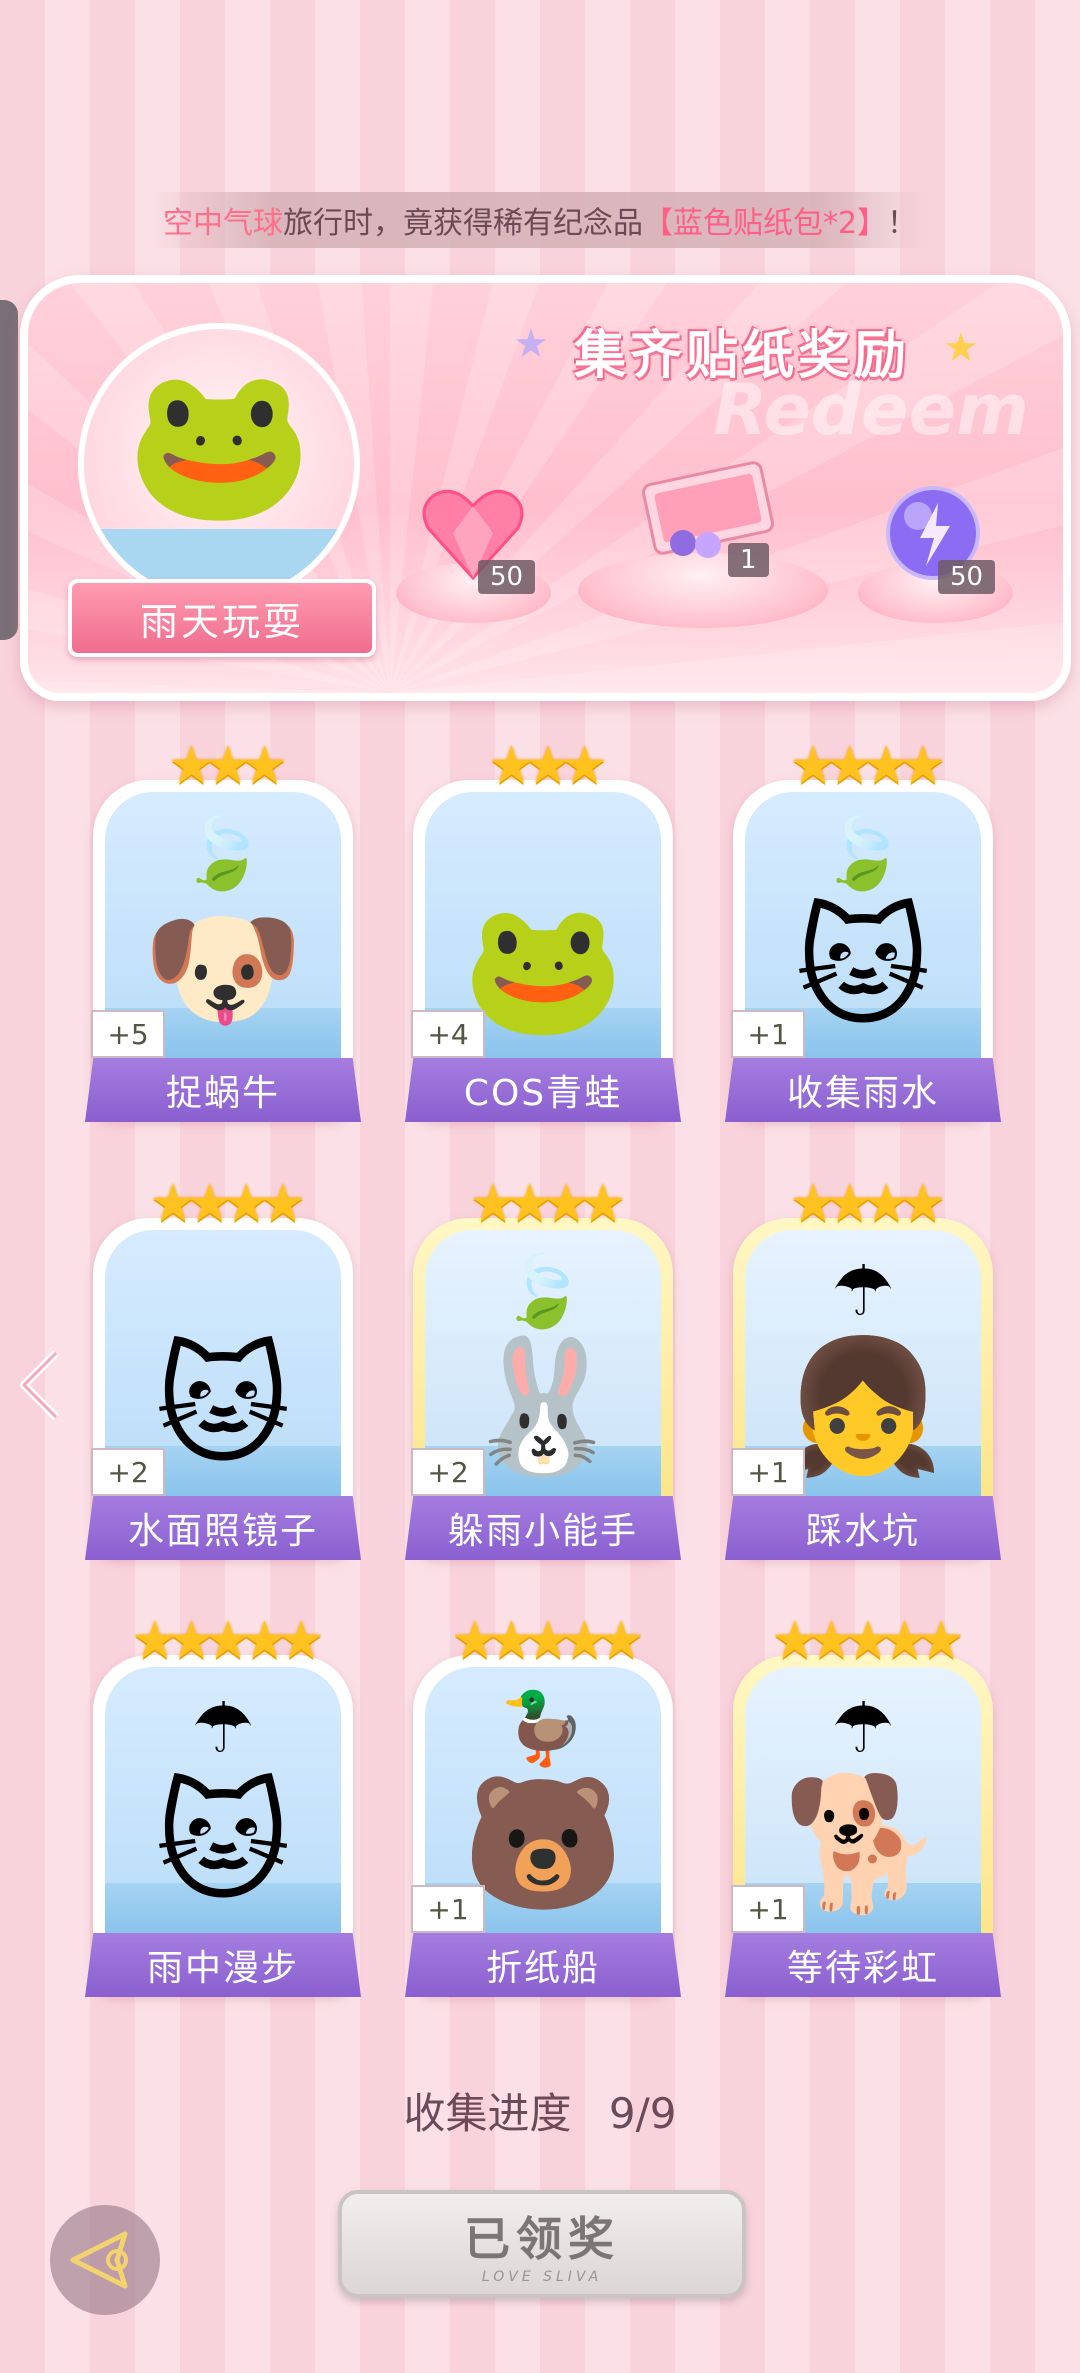 This screenshot has width=1080, height=2373. Describe the element at coordinates (543, 1728) in the screenshot. I see `sticker-prop-icon: 🦆` at that location.